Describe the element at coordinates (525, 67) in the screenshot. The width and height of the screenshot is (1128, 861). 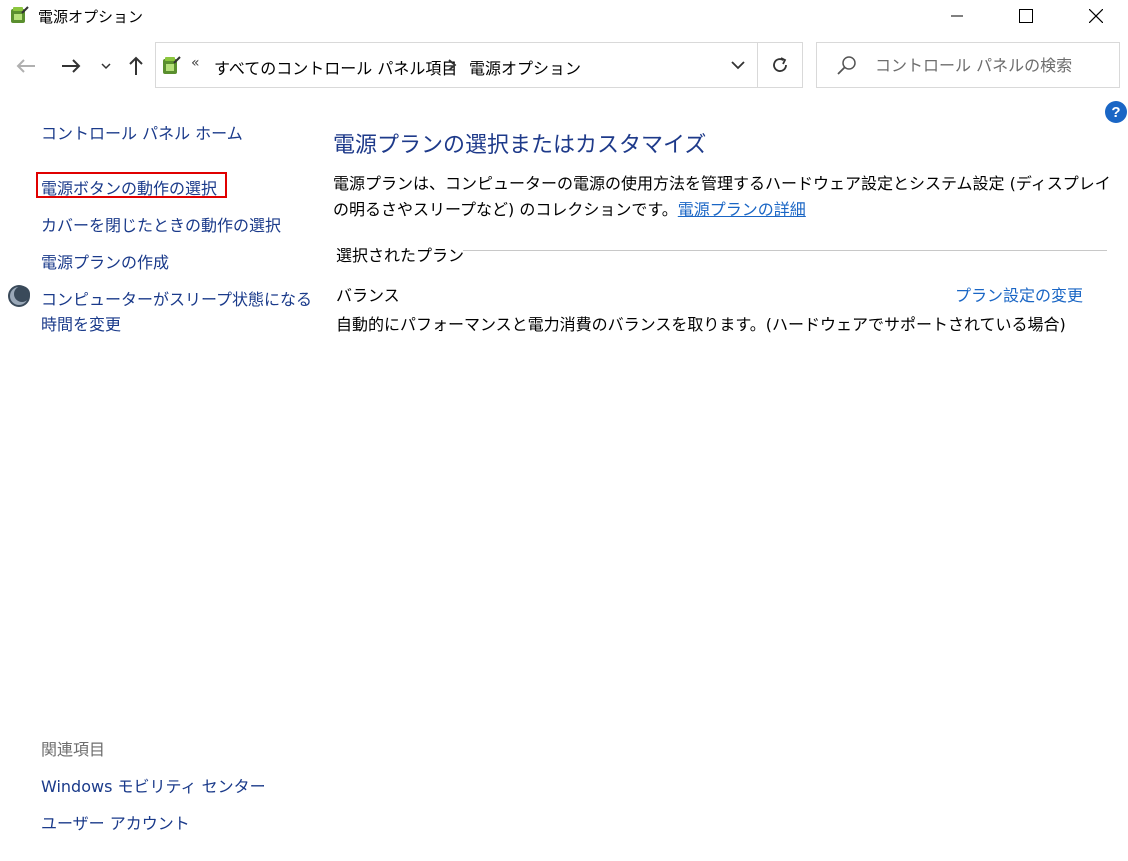
I see `breadcrumb-power-options: 電源オプション` at that location.